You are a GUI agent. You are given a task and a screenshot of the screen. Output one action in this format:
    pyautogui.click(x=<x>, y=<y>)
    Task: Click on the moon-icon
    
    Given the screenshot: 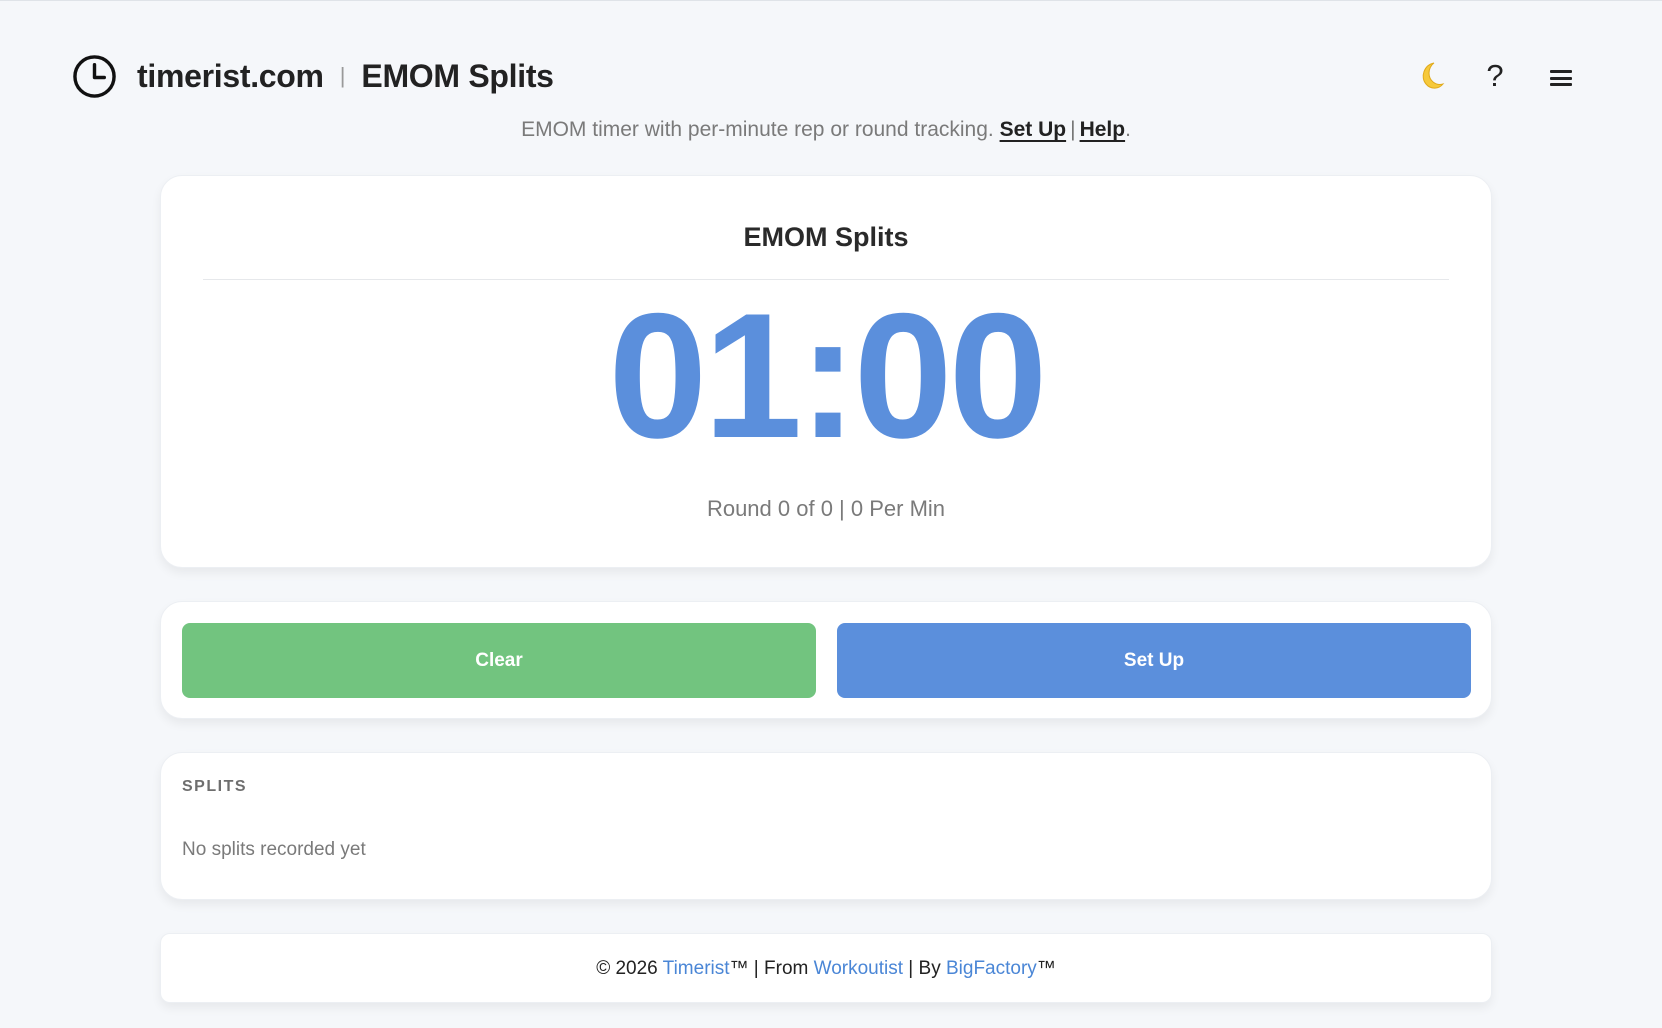 What is the action you would take?
    pyautogui.click(x=1429, y=76)
    